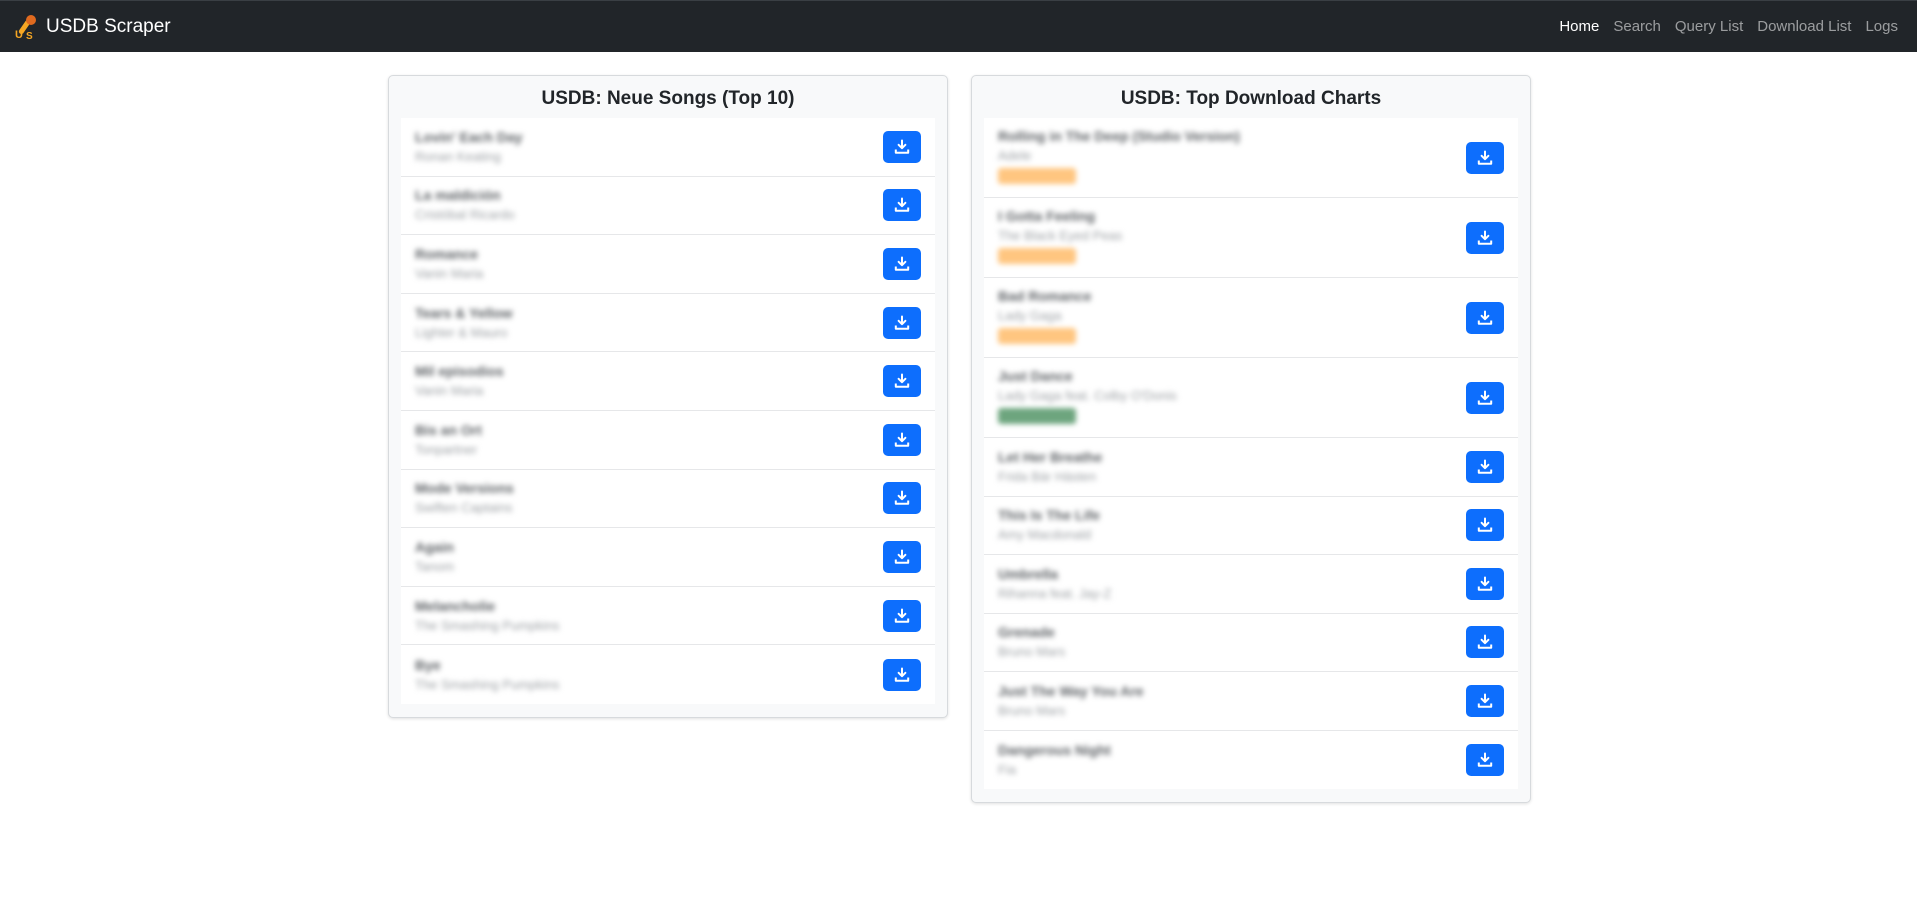 The image size is (1917, 909). Describe the element at coordinates (1071, 690) in the screenshot. I see `song-title: Just The Way You Are` at that location.